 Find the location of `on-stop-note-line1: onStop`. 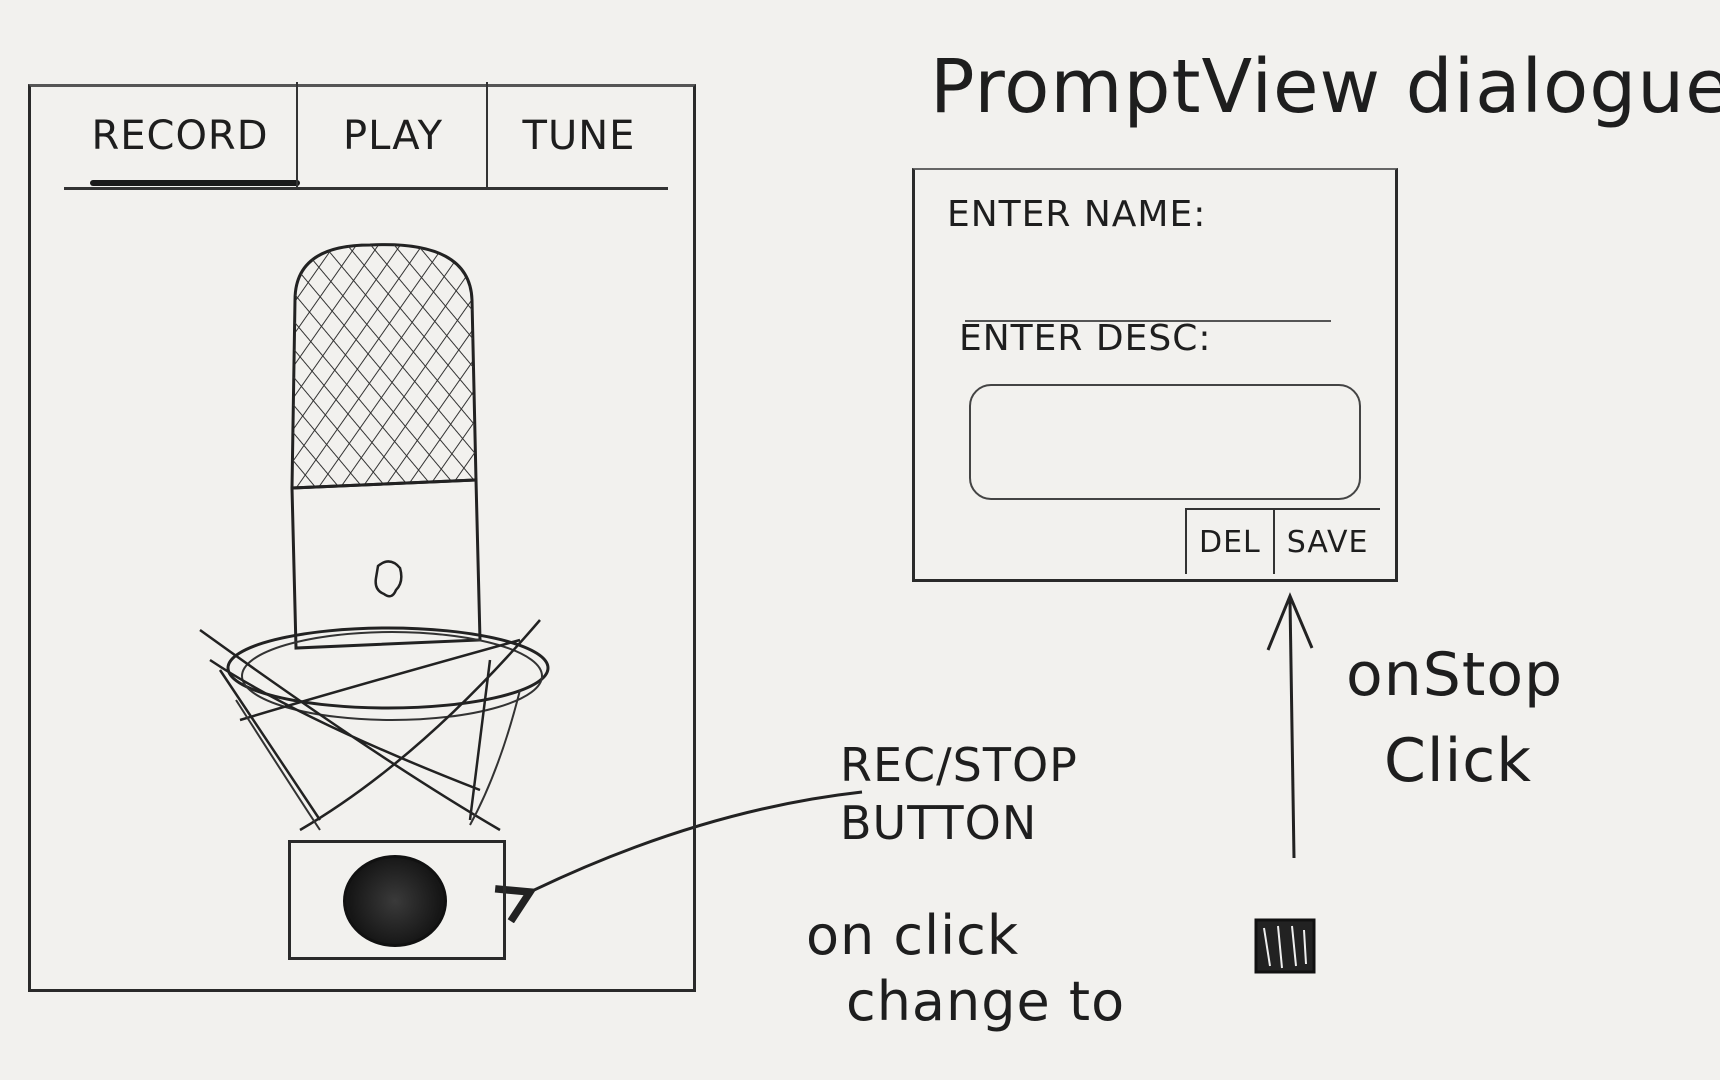

on-stop-note-line1: onStop is located at coordinates (1455, 675).